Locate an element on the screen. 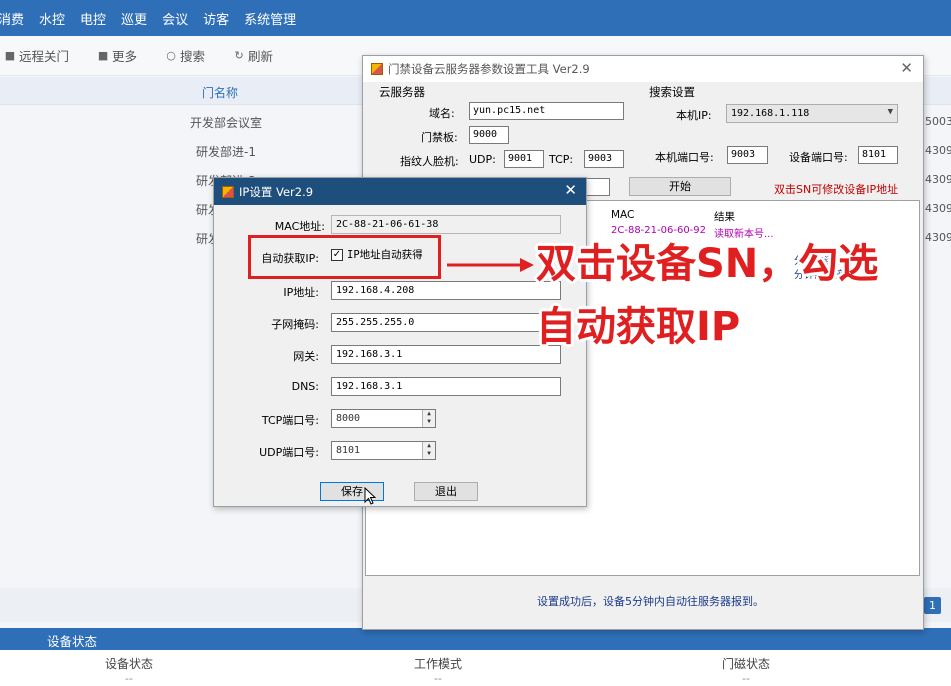 Image resolution: width=951 pixels, height=686 pixels. cloud-tool-title: 门禁设备云服务器参数设置工具 Ver2.9 is located at coordinates (489, 69).